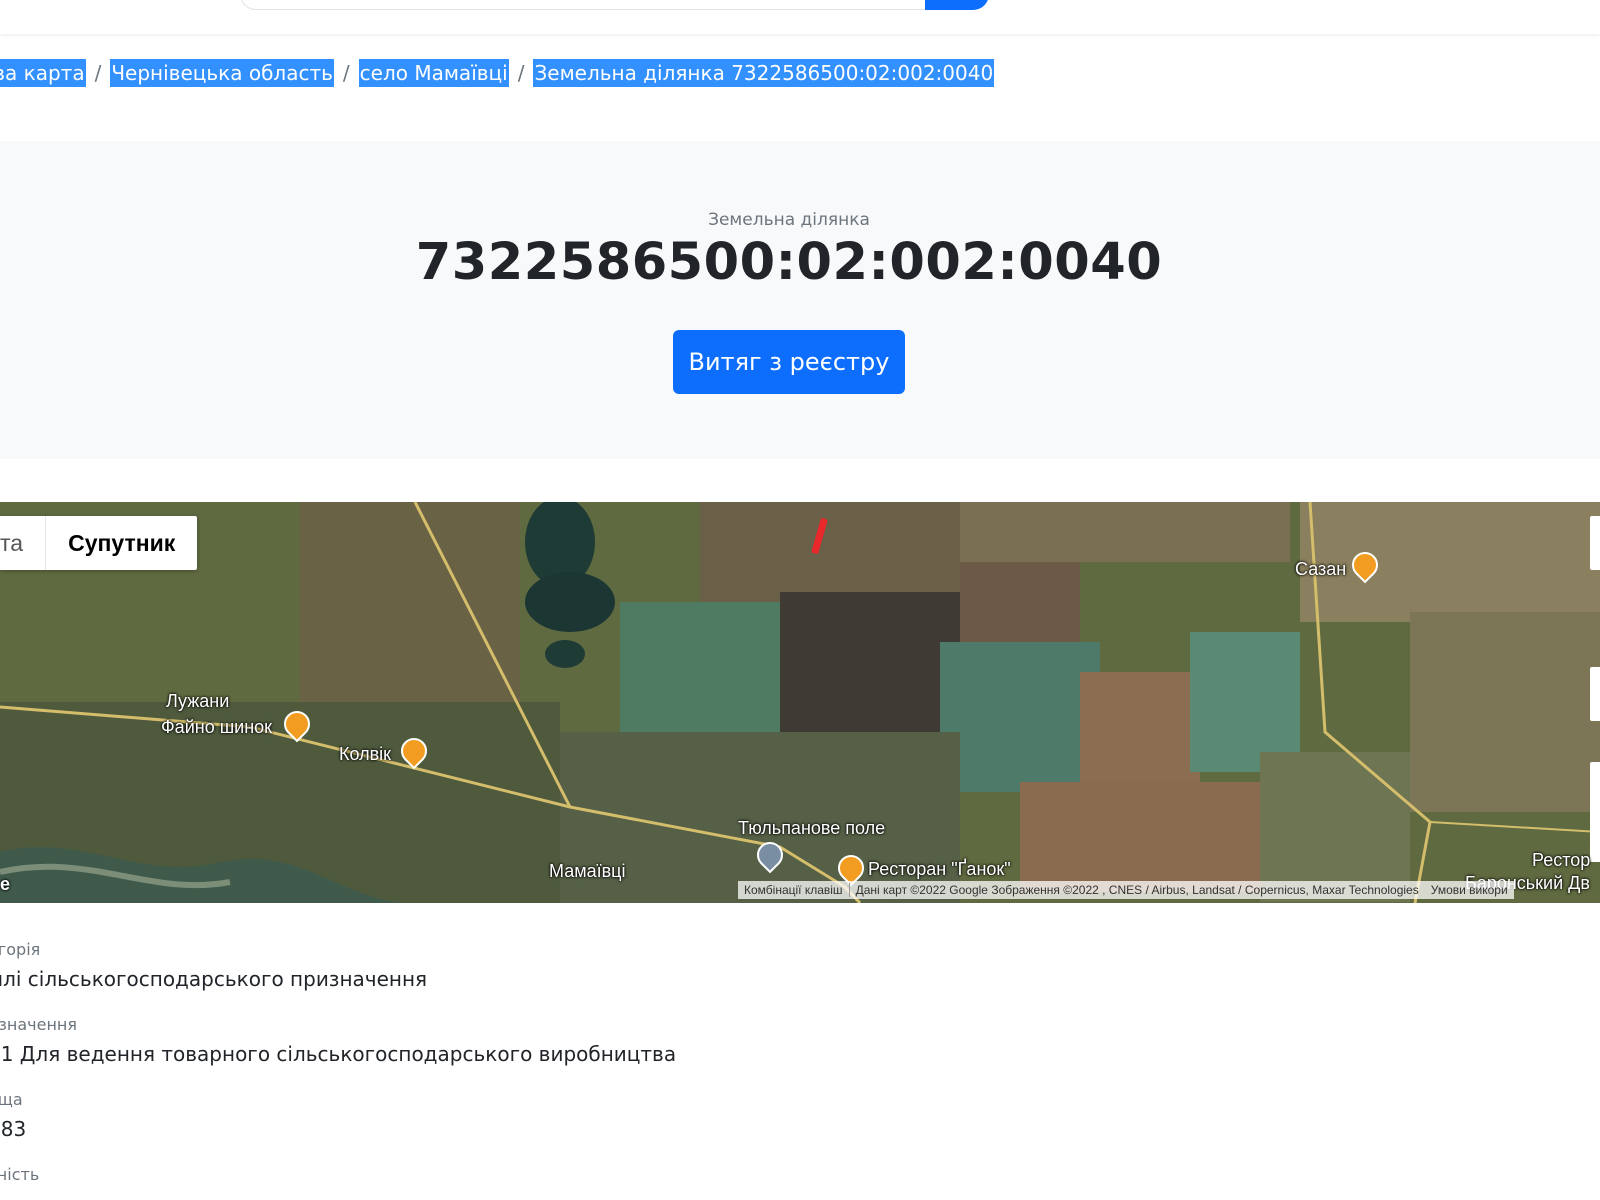  What do you see at coordinates (789, 262) in the screenshot?
I see `cadastral-number: 7322586500:02:002:0040` at bounding box center [789, 262].